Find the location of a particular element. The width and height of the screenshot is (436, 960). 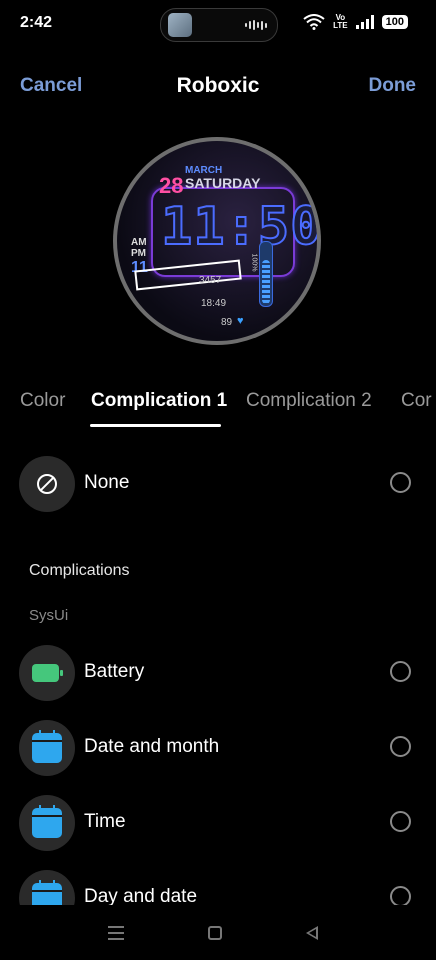

top-app-bar: Cancel Roboxic Done is located at coordinates (218, 87).